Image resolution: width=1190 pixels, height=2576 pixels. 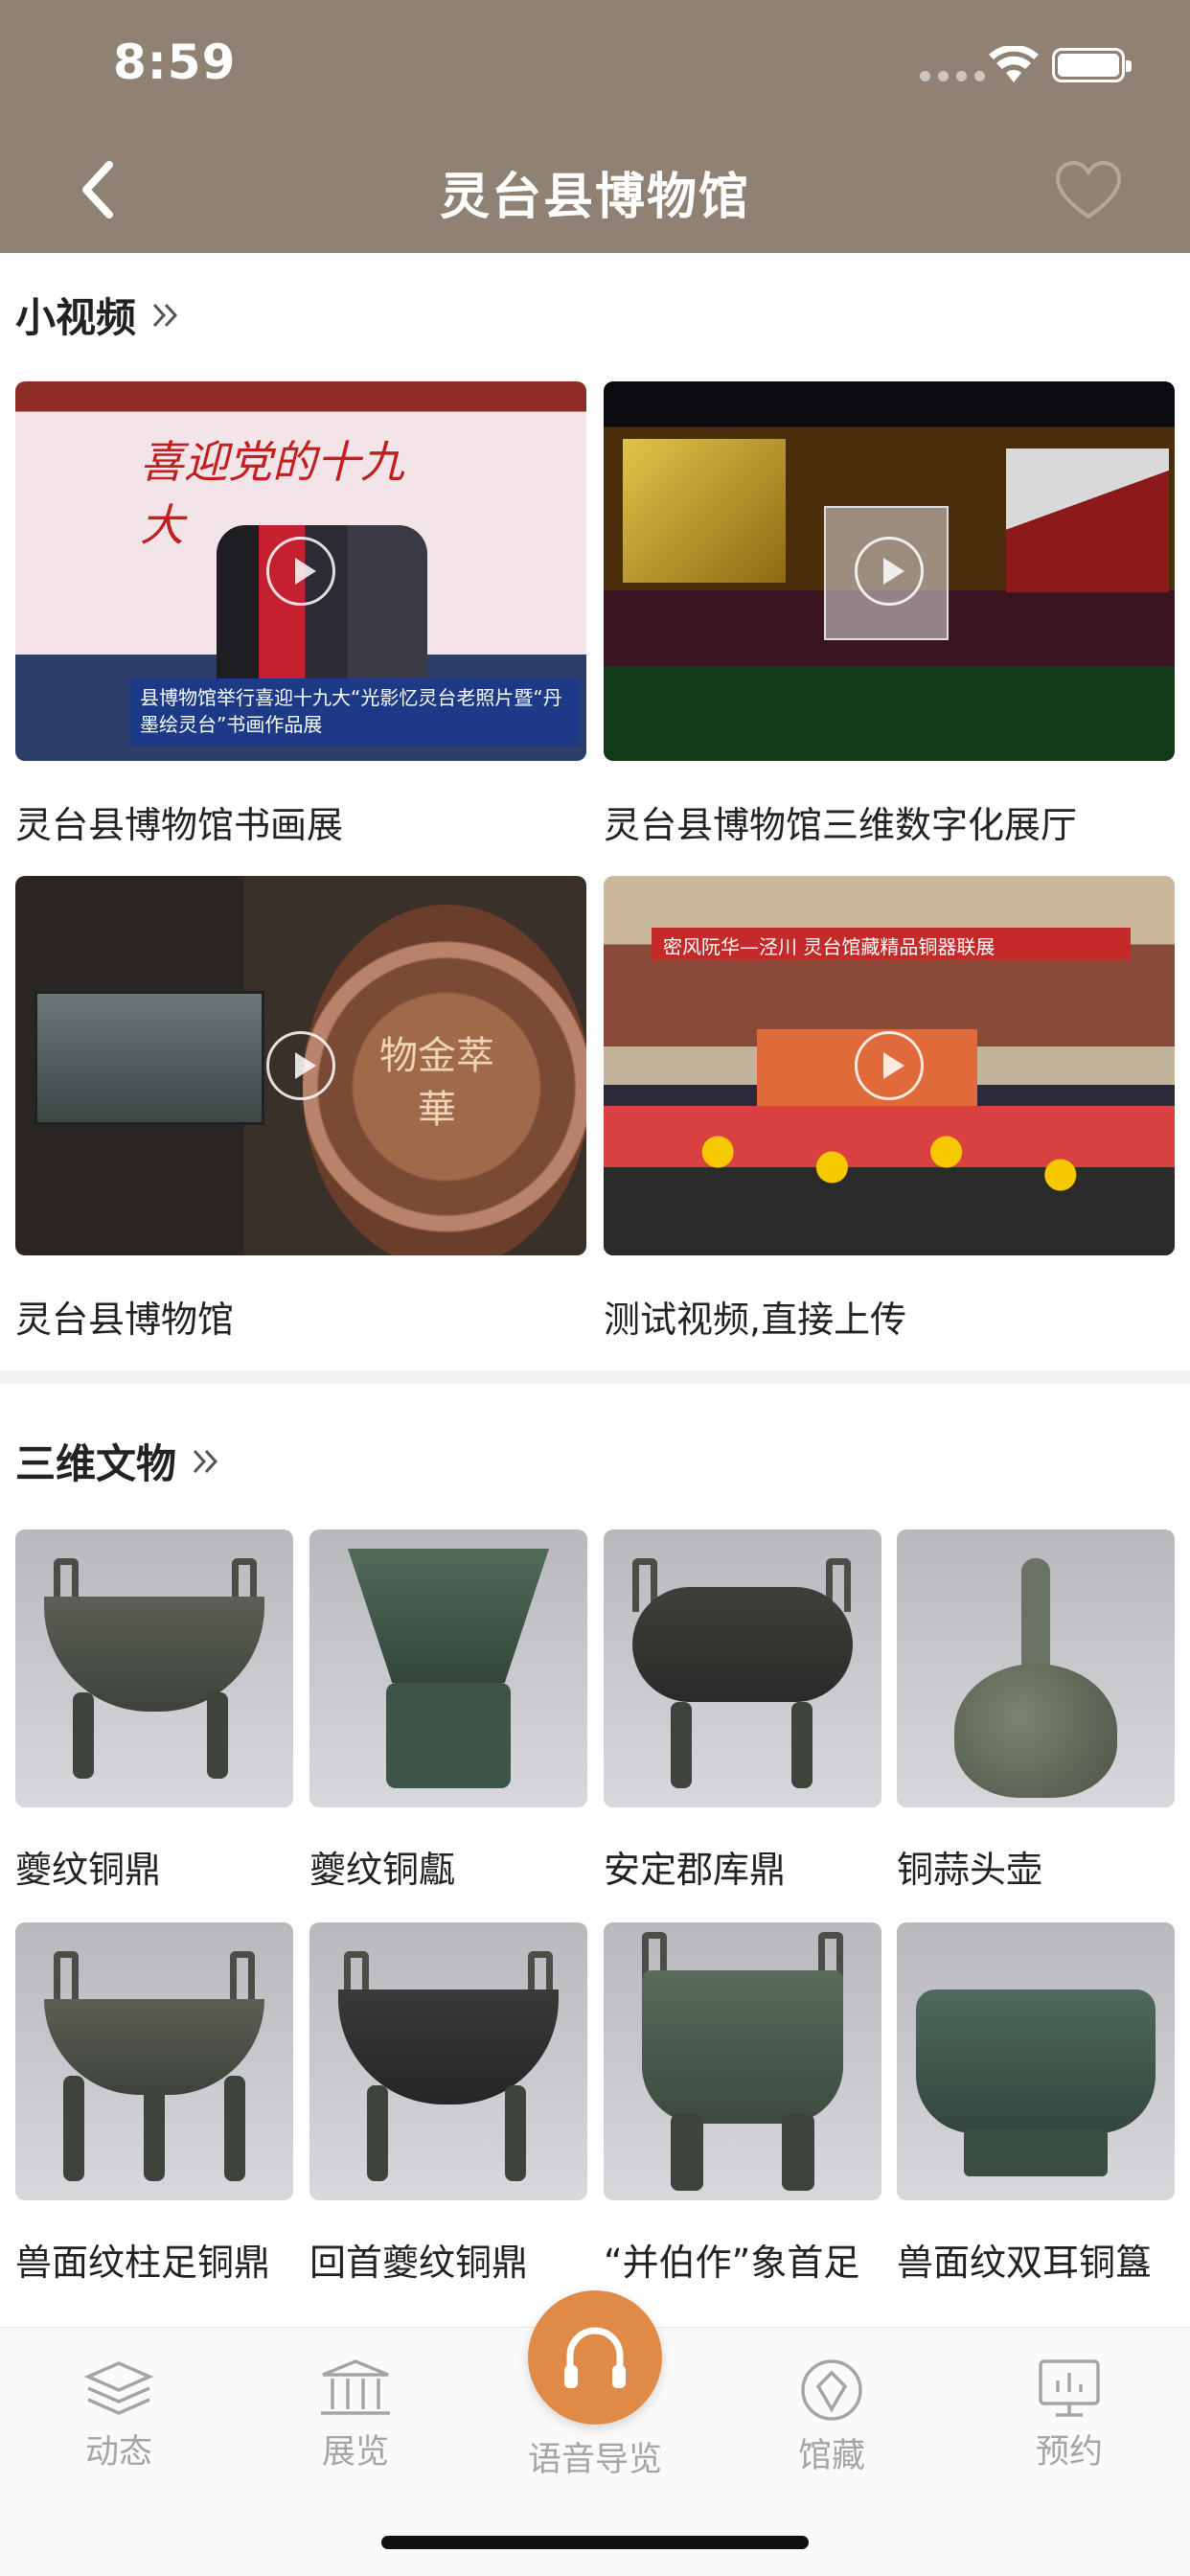 I want to click on reservation-icon, so click(x=1070, y=2388).